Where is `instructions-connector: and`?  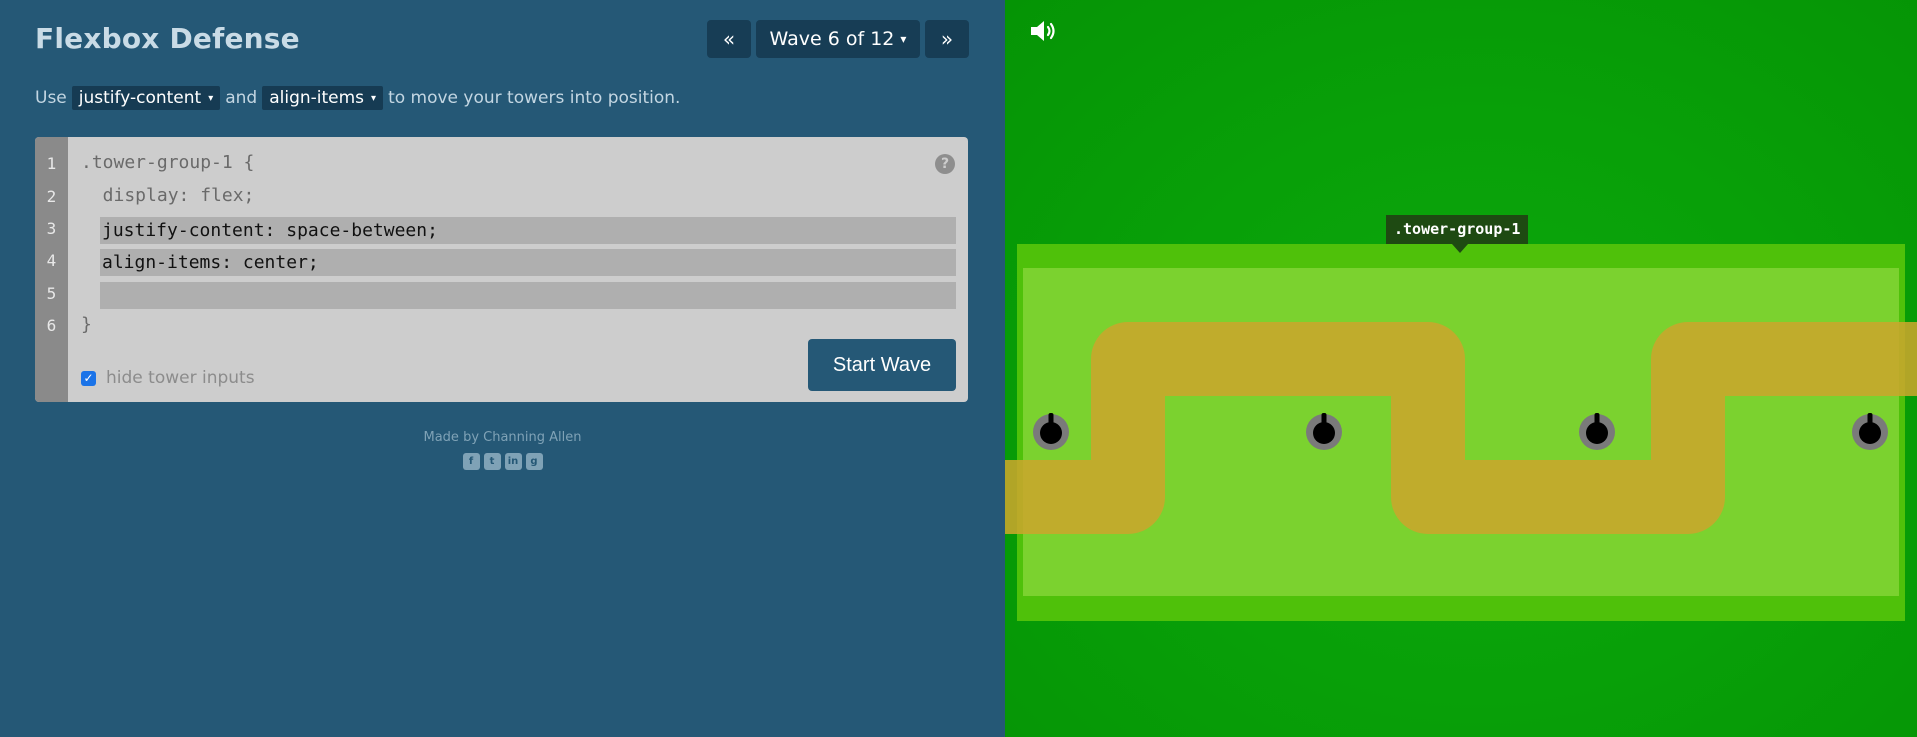
instructions-connector: and is located at coordinates (241, 98).